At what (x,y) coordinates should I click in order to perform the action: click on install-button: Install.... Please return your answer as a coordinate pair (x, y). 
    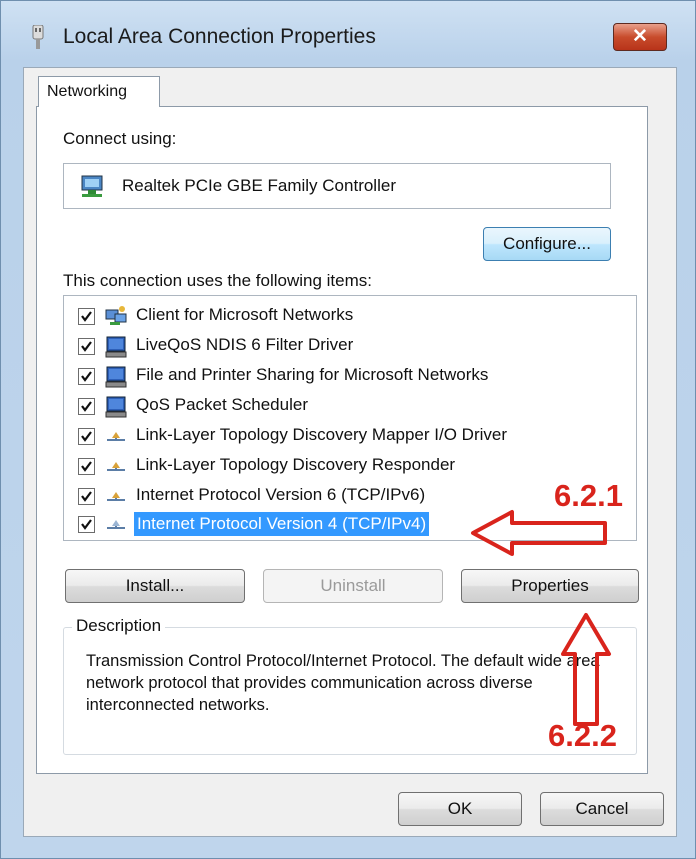
    Looking at the image, I should click on (155, 586).